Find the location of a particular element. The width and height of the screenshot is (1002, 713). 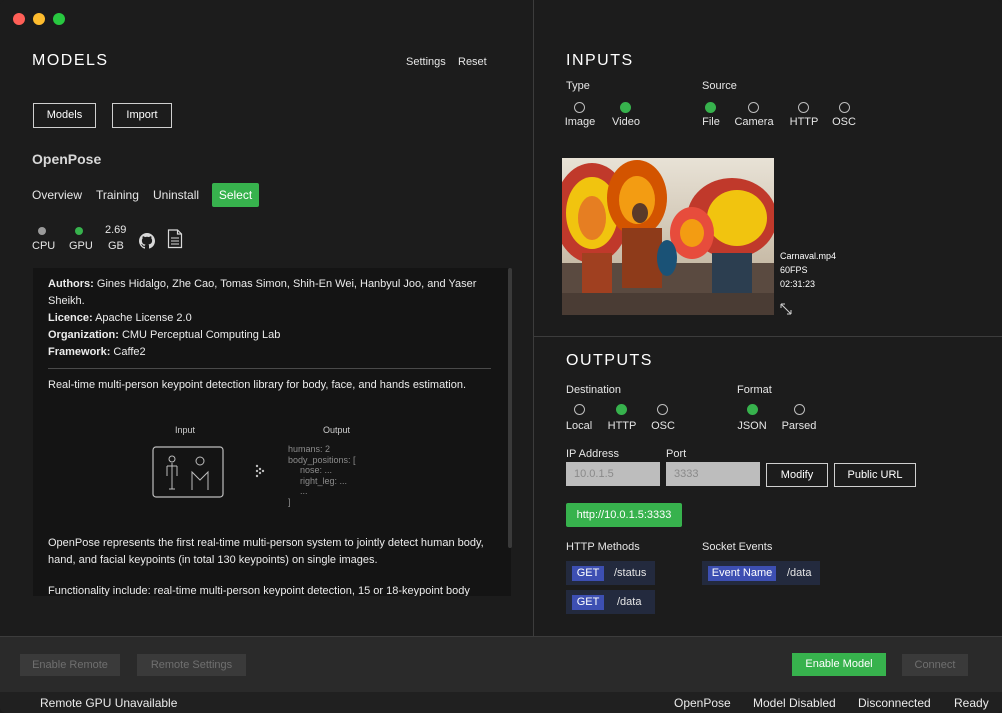

connection-status: Disconnected is located at coordinates (894, 703).